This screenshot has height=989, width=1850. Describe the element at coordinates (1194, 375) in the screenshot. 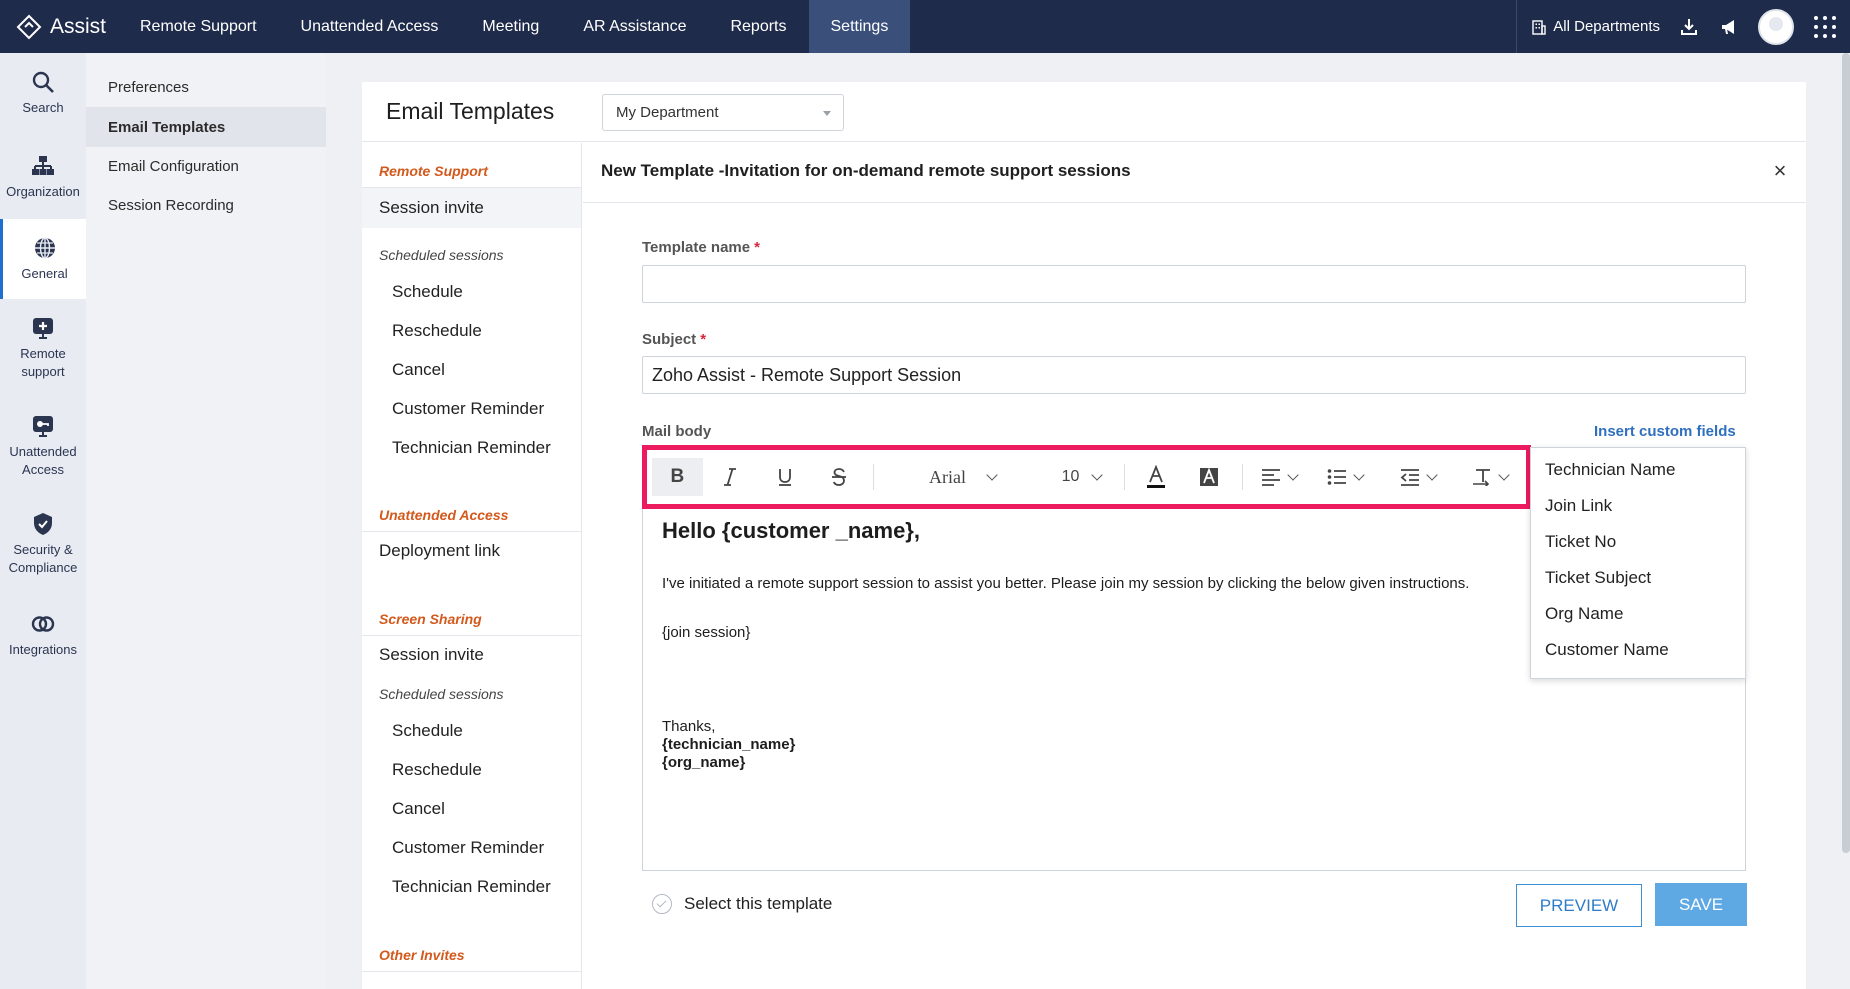

I see `subject-input` at that location.